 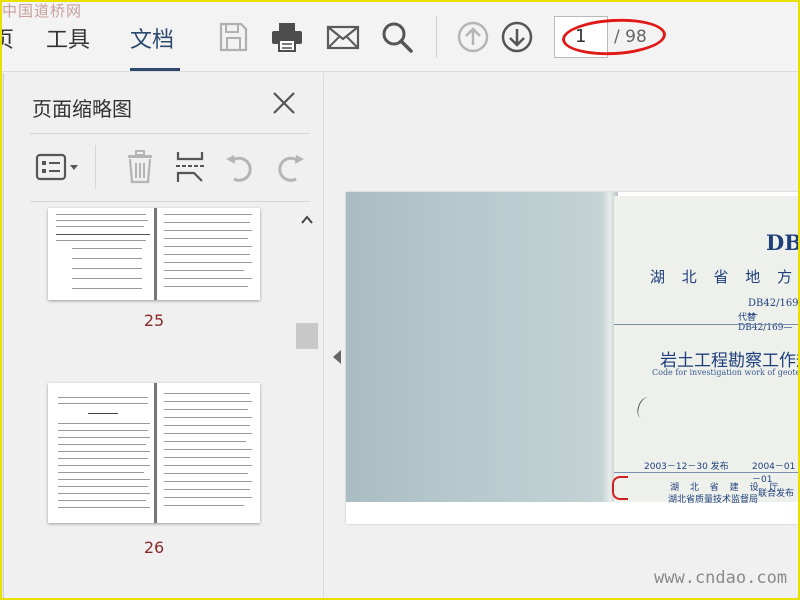 I want to click on save-button, so click(x=233, y=37).